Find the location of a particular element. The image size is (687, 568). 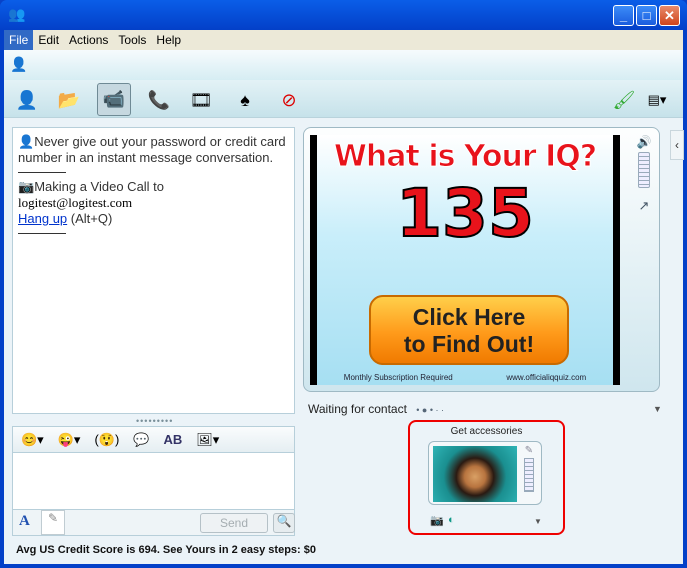

menu-tools: Tools is located at coordinates (132, 40).